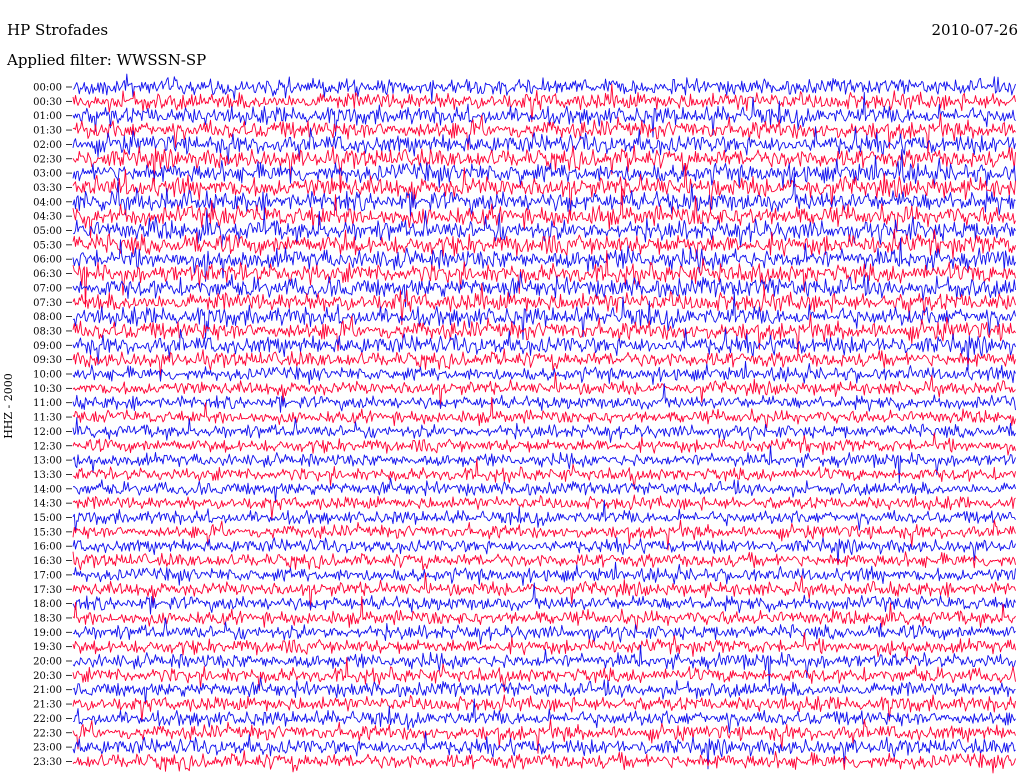  Describe the element at coordinates (47, 174) in the screenshot. I see `time-tick-label: 03:00` at that location.